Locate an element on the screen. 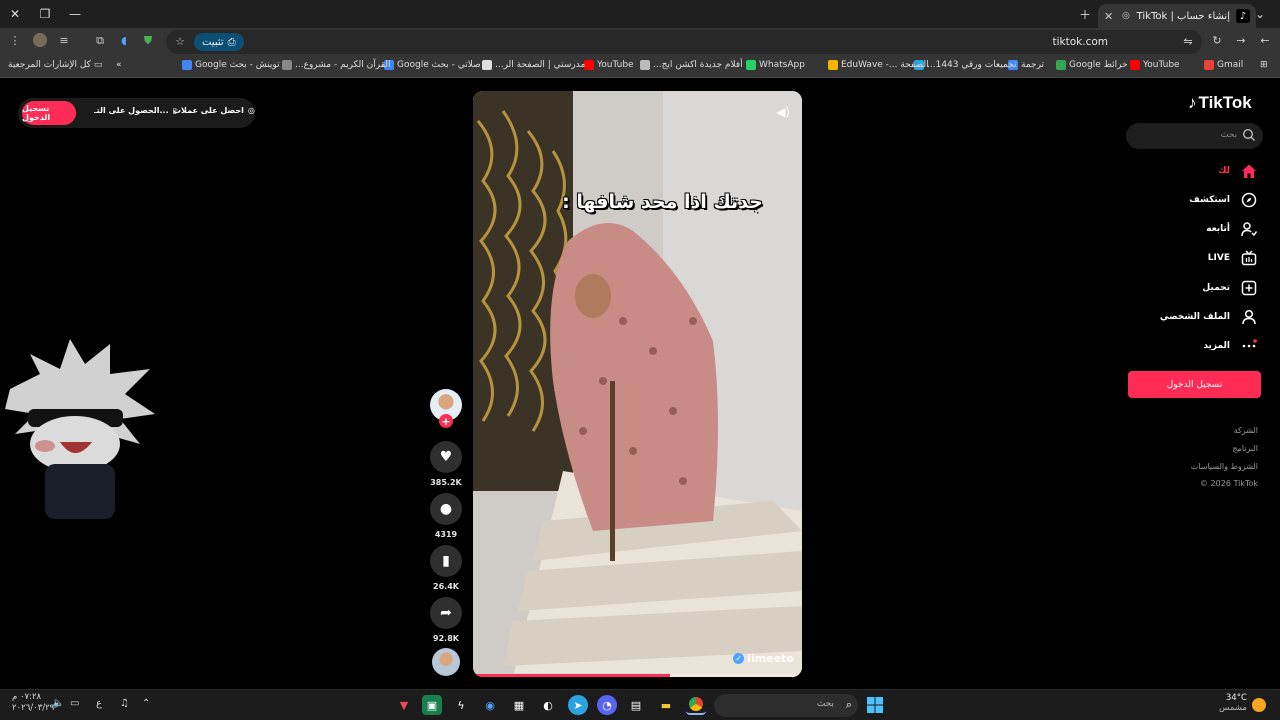  share-button: ➦ is located at coordinates (446, 613).